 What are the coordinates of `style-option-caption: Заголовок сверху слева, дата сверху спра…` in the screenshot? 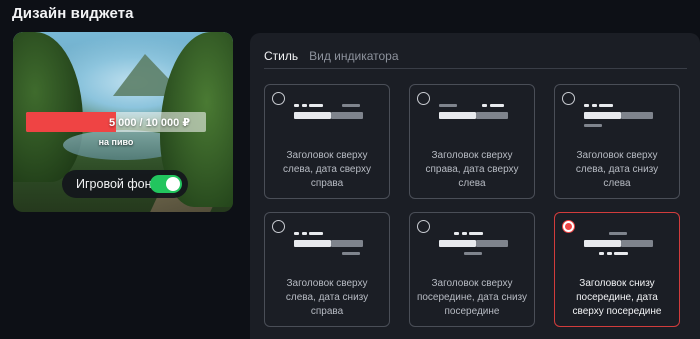 It's located at (327, 169).